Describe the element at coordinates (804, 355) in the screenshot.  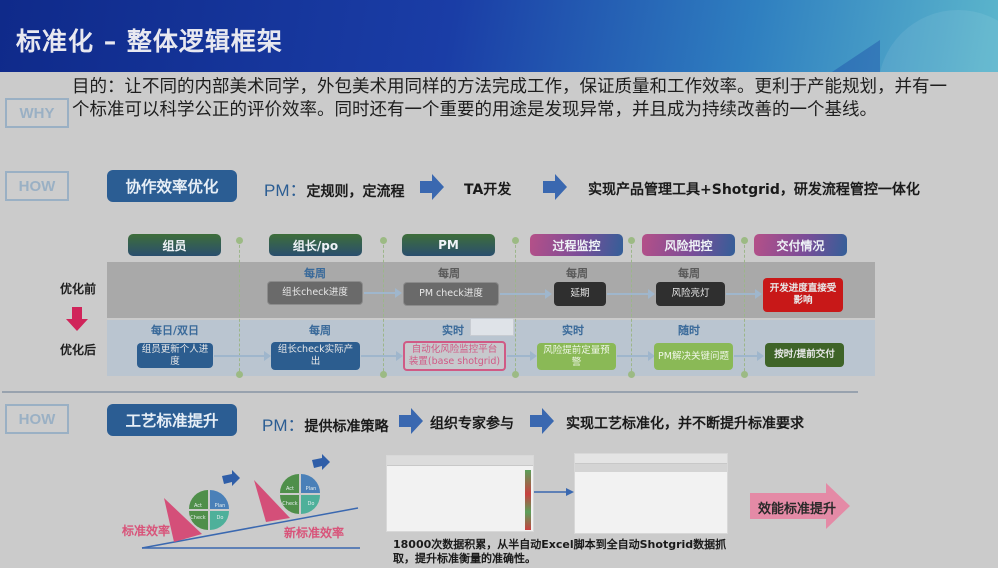
I see `after-box-result: 按时/提前交付` at that location.